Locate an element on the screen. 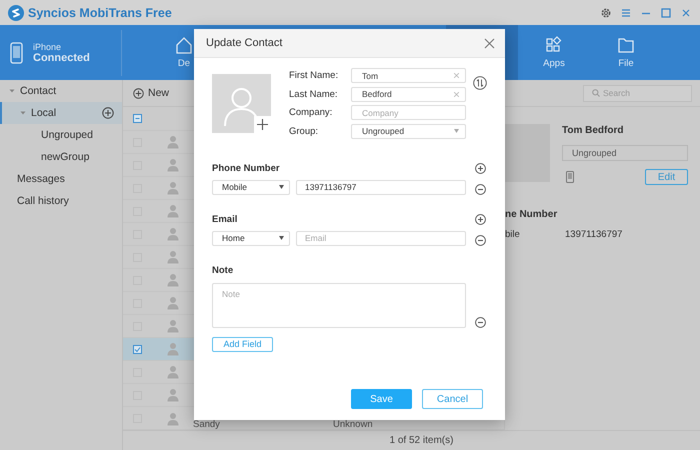 This screenshot has width=700, height=450. sidebar-item: Contact is located at coordinates (61, 91).